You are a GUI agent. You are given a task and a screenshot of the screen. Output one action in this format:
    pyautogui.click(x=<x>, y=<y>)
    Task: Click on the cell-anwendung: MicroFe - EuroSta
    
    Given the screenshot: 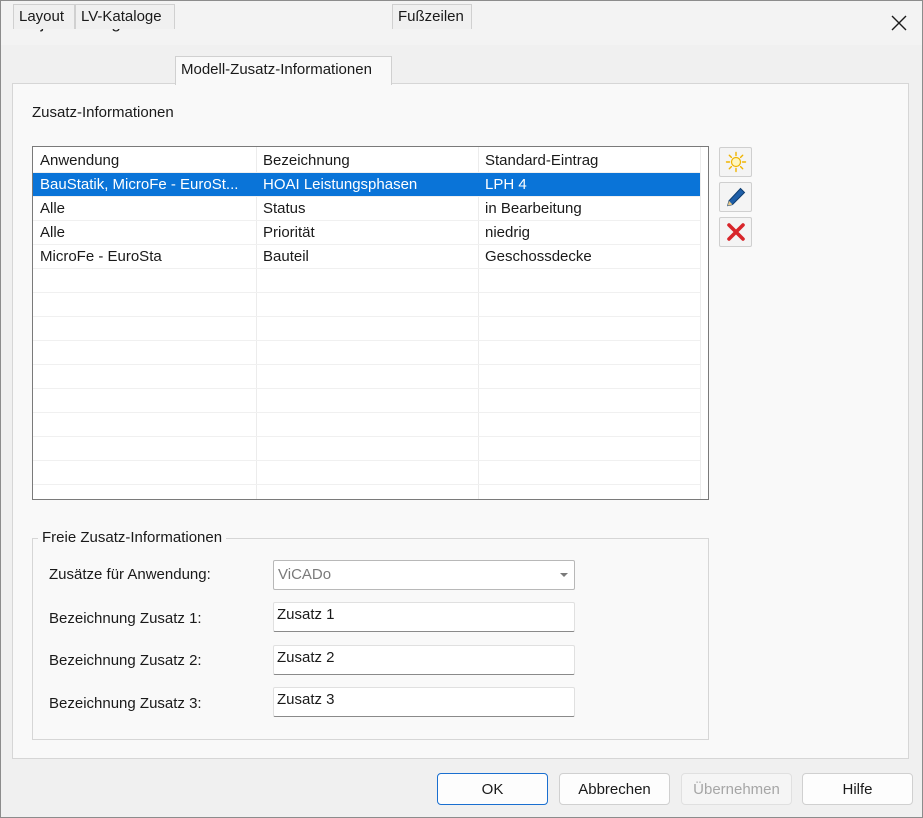 What is the action you would take?
    pyautogui.click(x=101, y=256)
    